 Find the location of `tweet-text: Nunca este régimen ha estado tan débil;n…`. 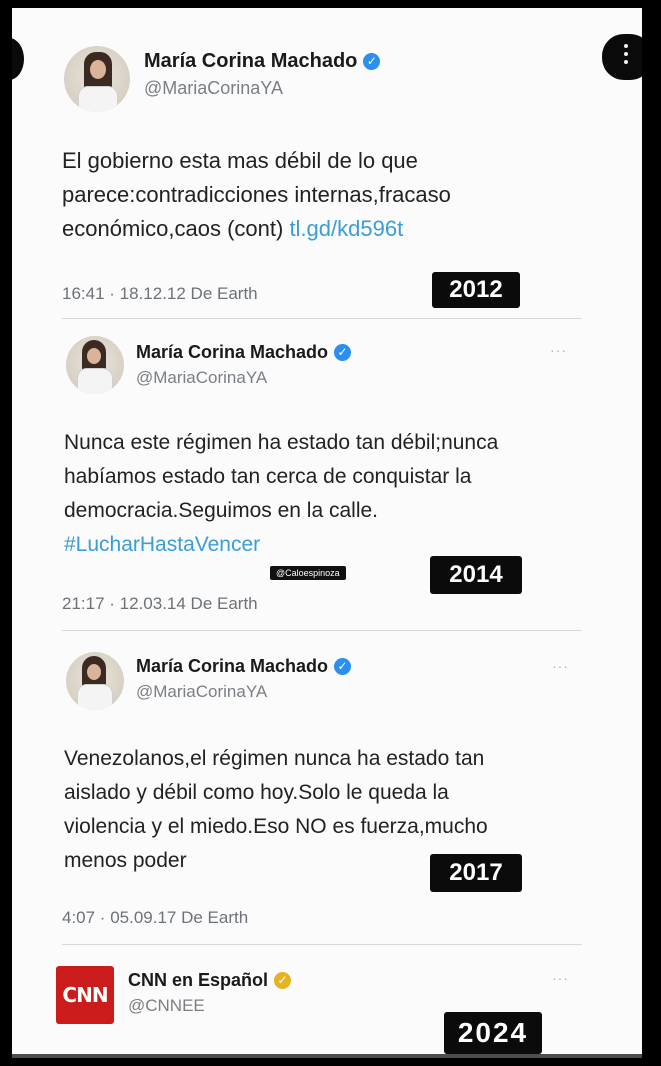

tweet-text: Nunca este régimen ha estado tan débil;n… is located at coordinates (281, 494).